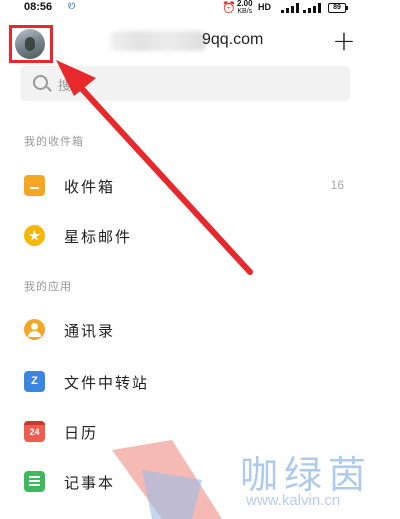 The image size is (400, 519). Describe the element at coordinates (34, 185) in the screenshot. I see `inbox-icon` at that location.